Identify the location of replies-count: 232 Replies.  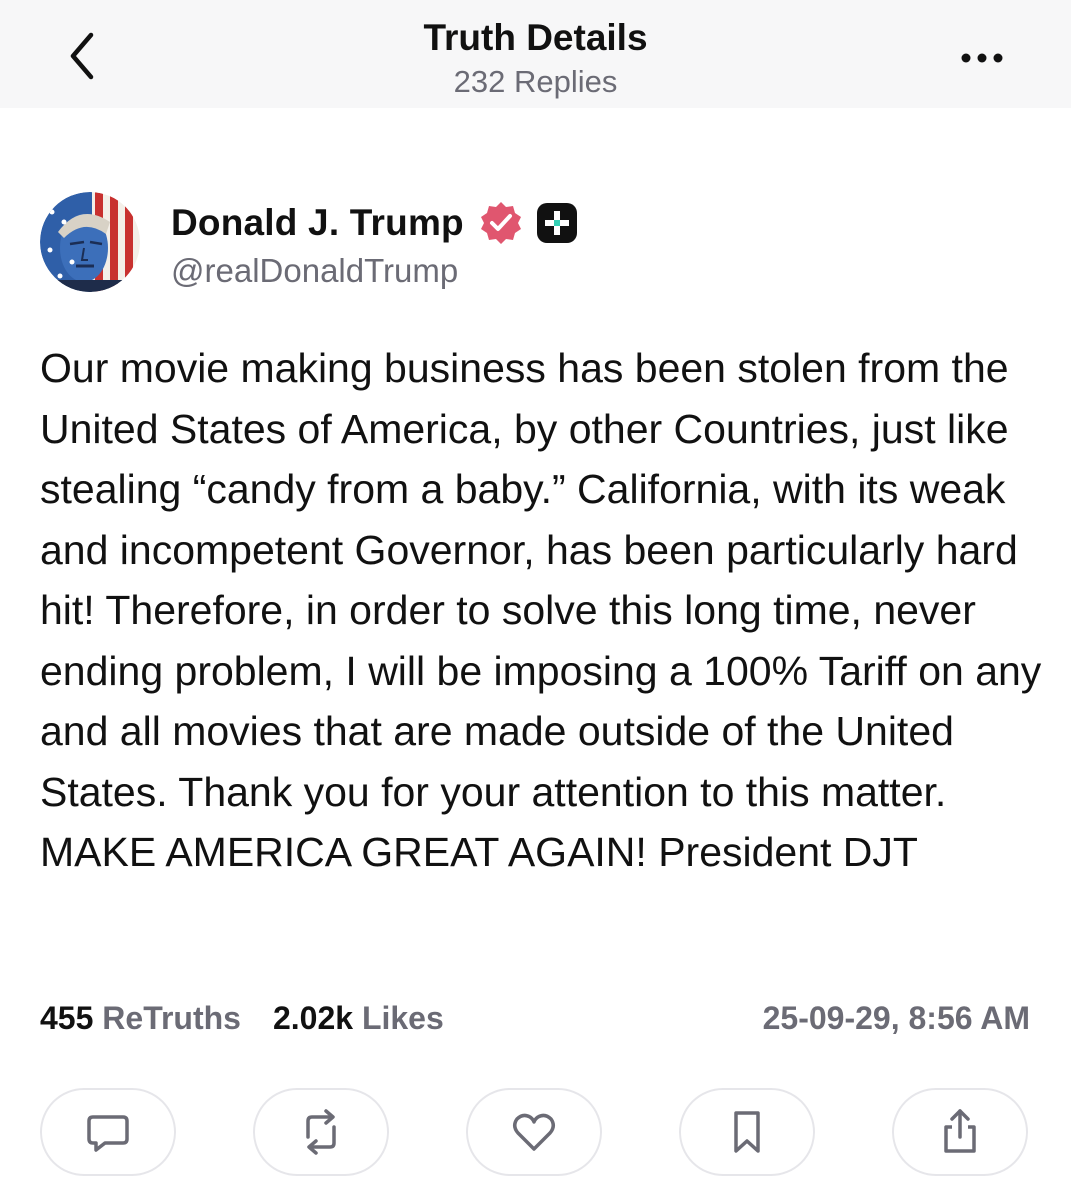
(535, 81).